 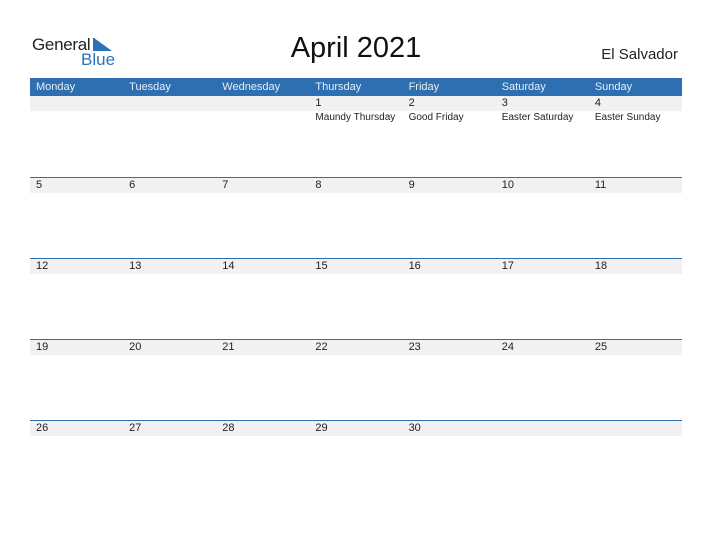 What do you see at coordinates (601, 266) in the screenshot?
I see `day-number: 18` at bounding box center [601, 266].